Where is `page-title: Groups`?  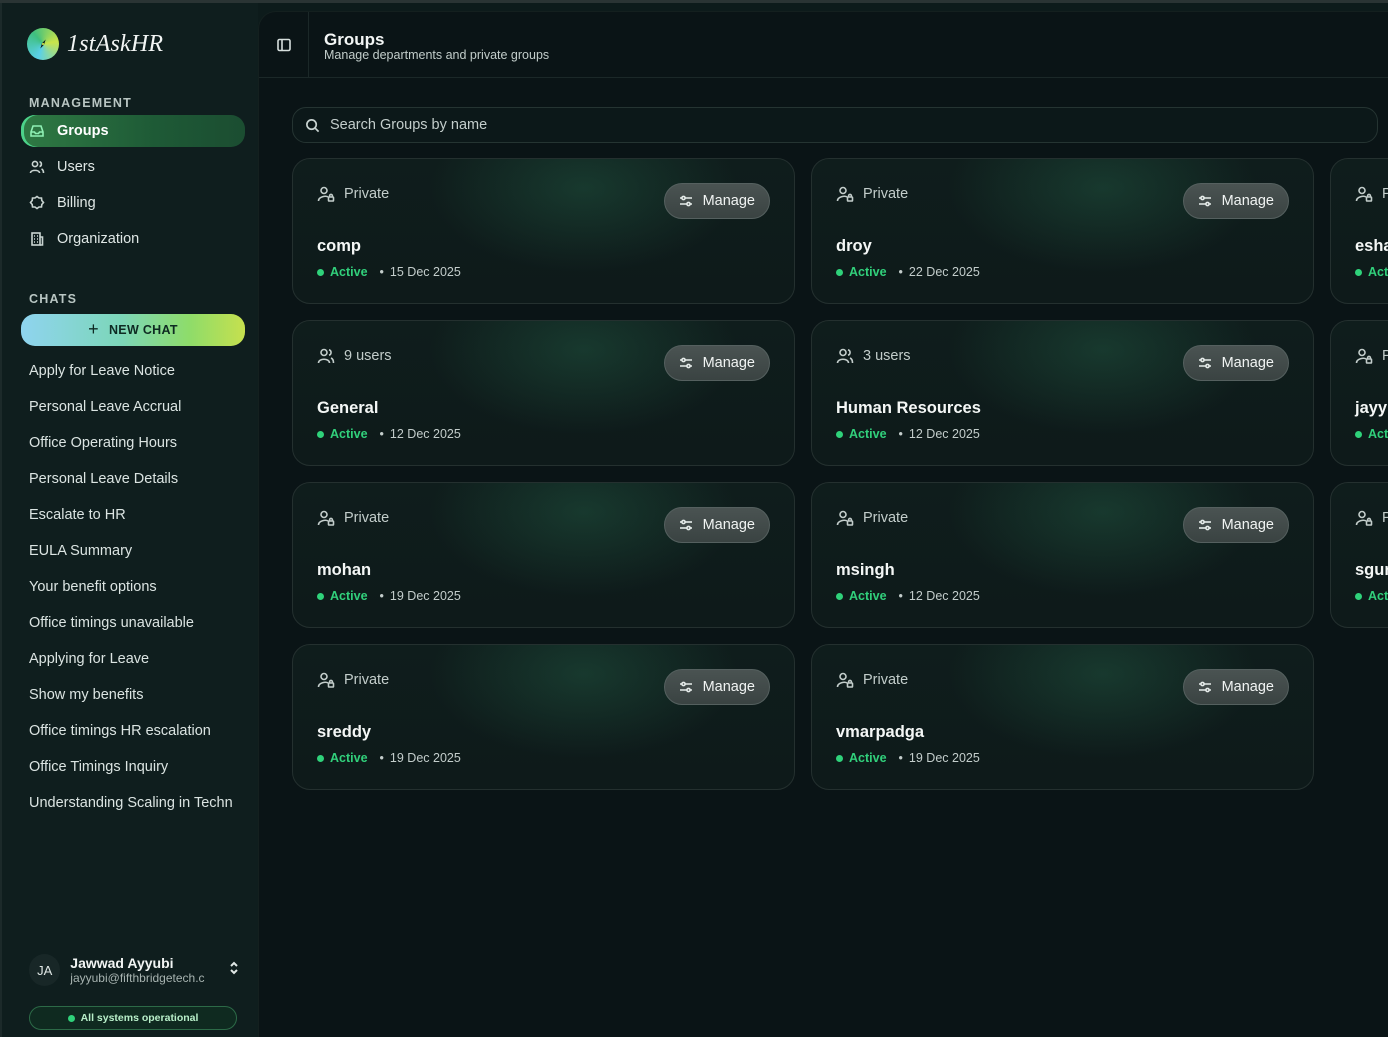
page-title: Groups is located at coordinates (354, 39).